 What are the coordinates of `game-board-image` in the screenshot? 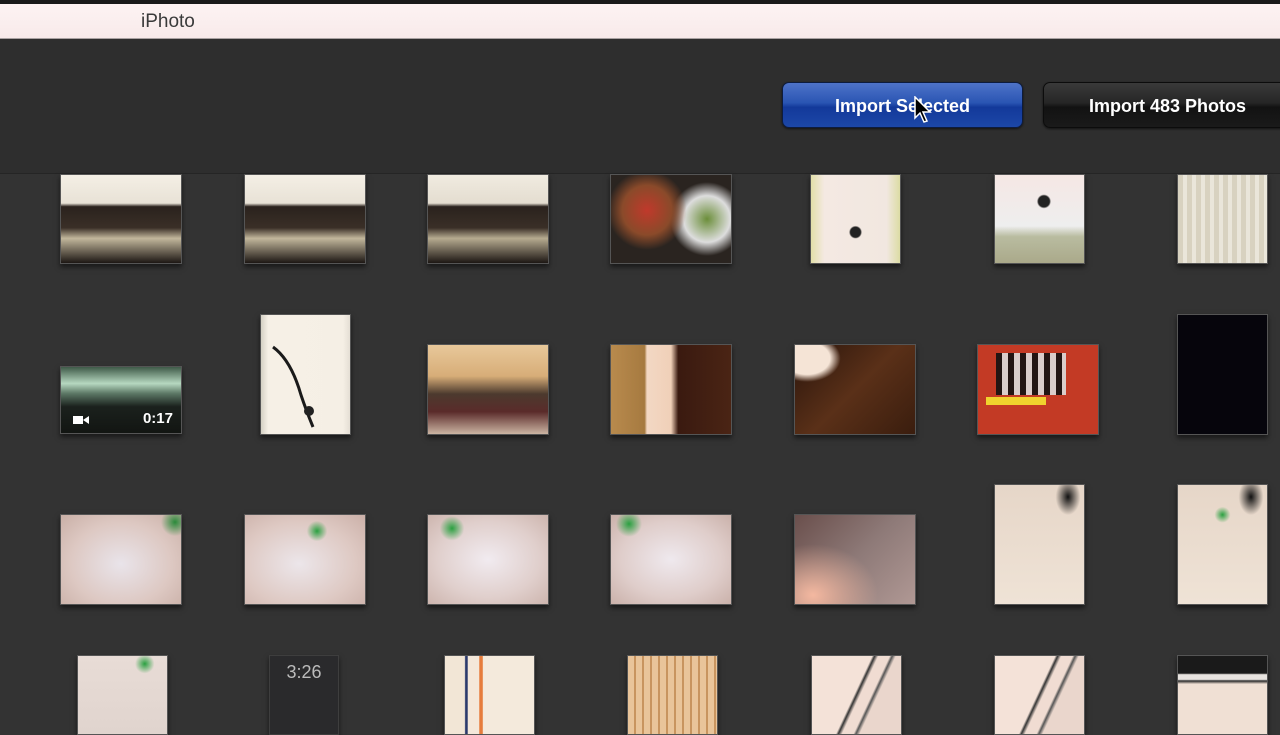 It's located at (1031, 374).